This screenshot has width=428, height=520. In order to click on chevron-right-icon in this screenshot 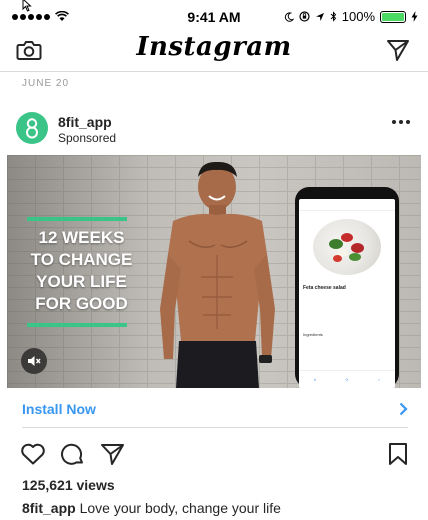, I will do `click(403, 409)`.